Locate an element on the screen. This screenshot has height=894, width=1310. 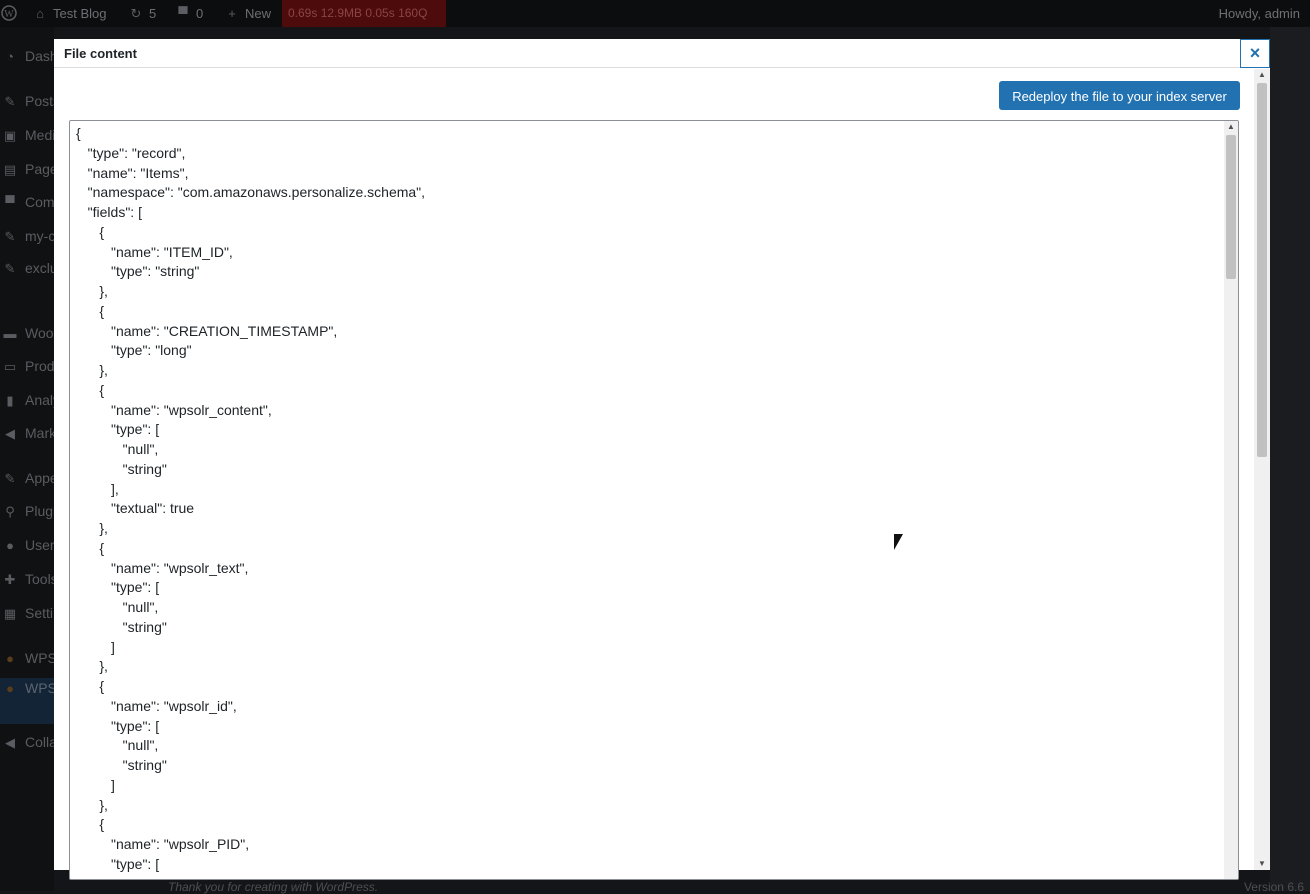
menu-item-wpsolr: ● WPSOLR is located at coordinates (27, 658).